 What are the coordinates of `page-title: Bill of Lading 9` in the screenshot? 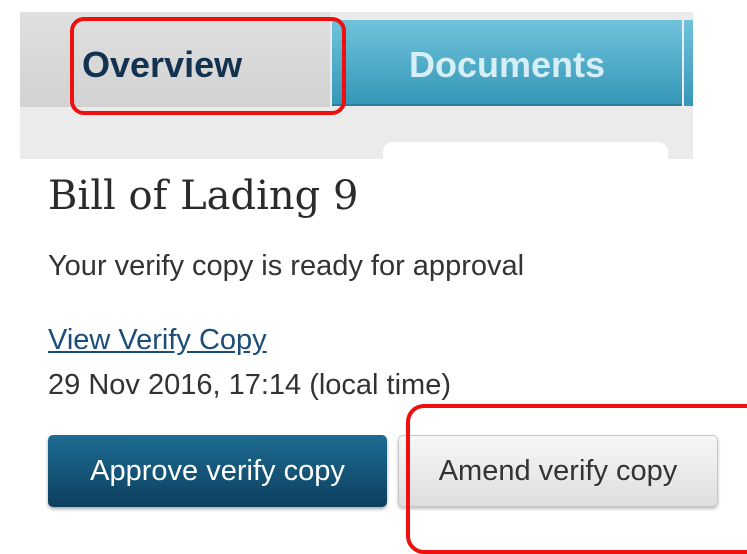 It's located at (203, 196).